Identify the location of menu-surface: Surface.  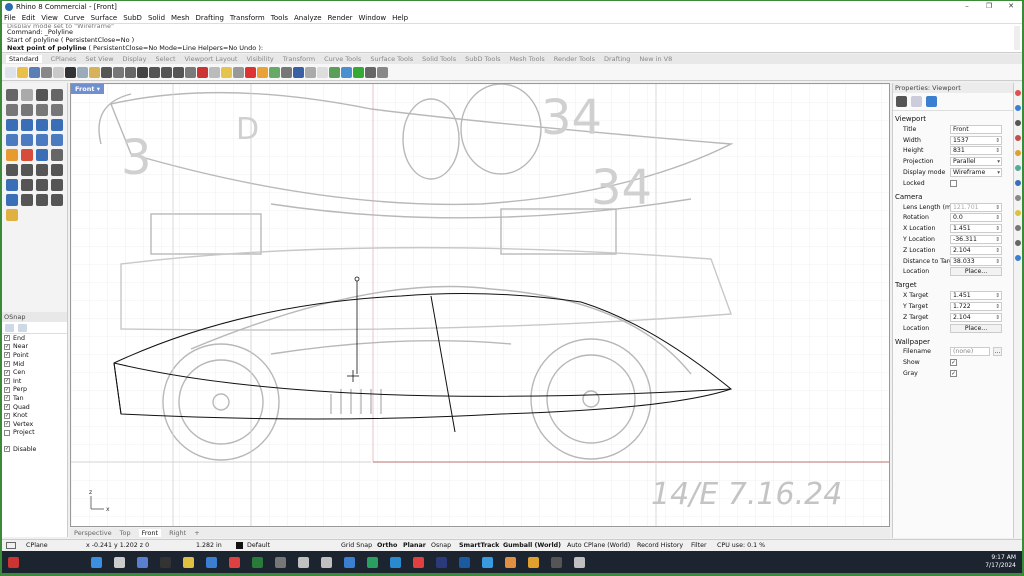
(104, 18).